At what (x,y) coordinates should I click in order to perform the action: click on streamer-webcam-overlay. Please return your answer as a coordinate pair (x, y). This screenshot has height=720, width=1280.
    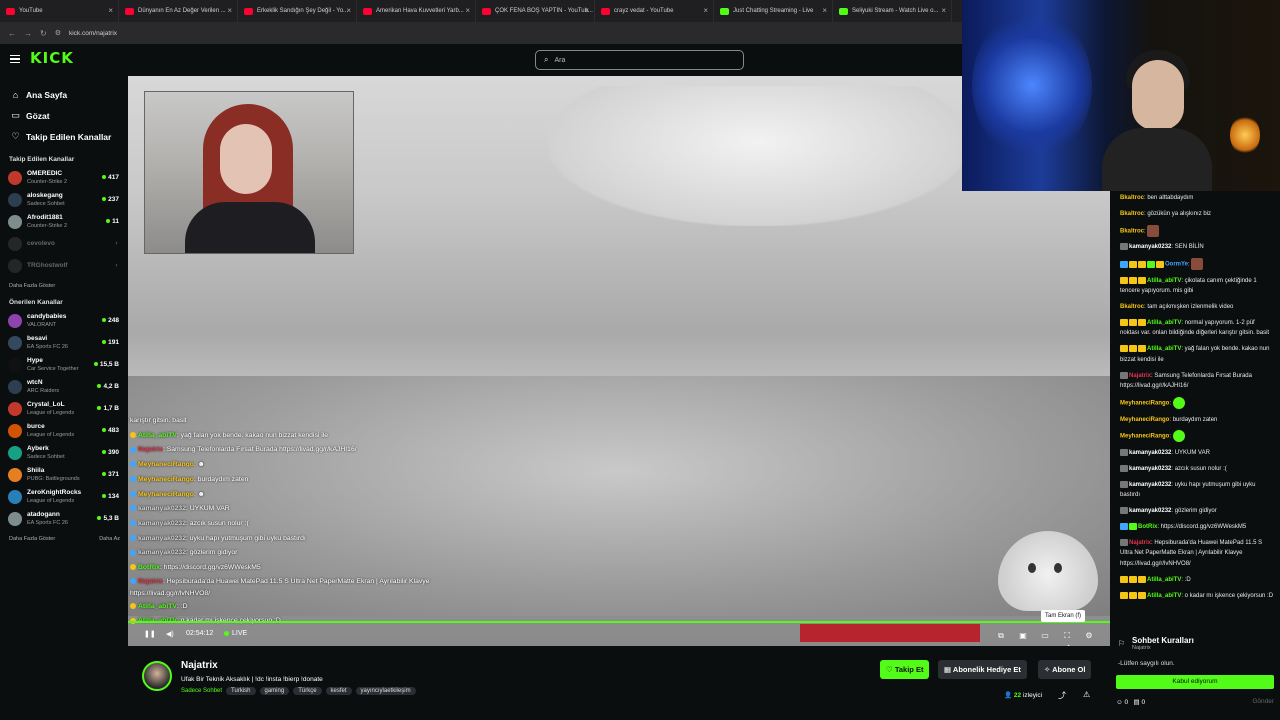
    Looking at the image, I should click on (249, 172).